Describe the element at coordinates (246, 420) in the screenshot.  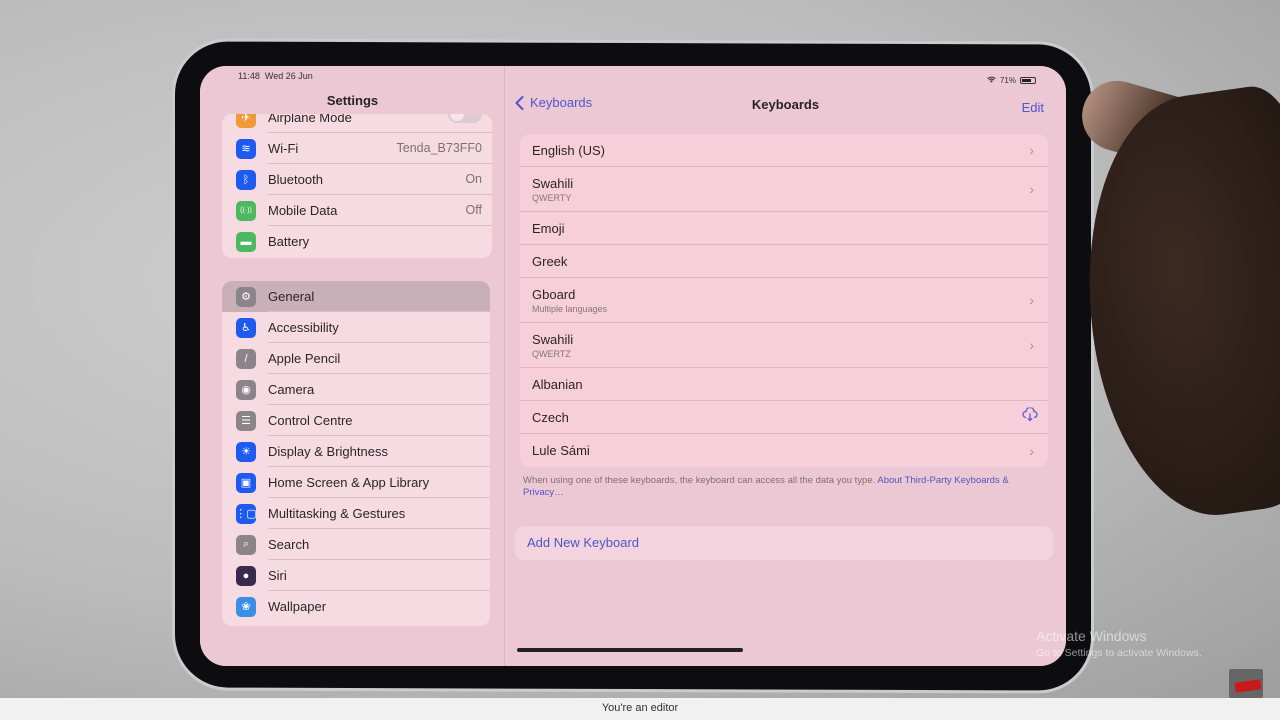
I see `switches-icon: ☰` at that location.